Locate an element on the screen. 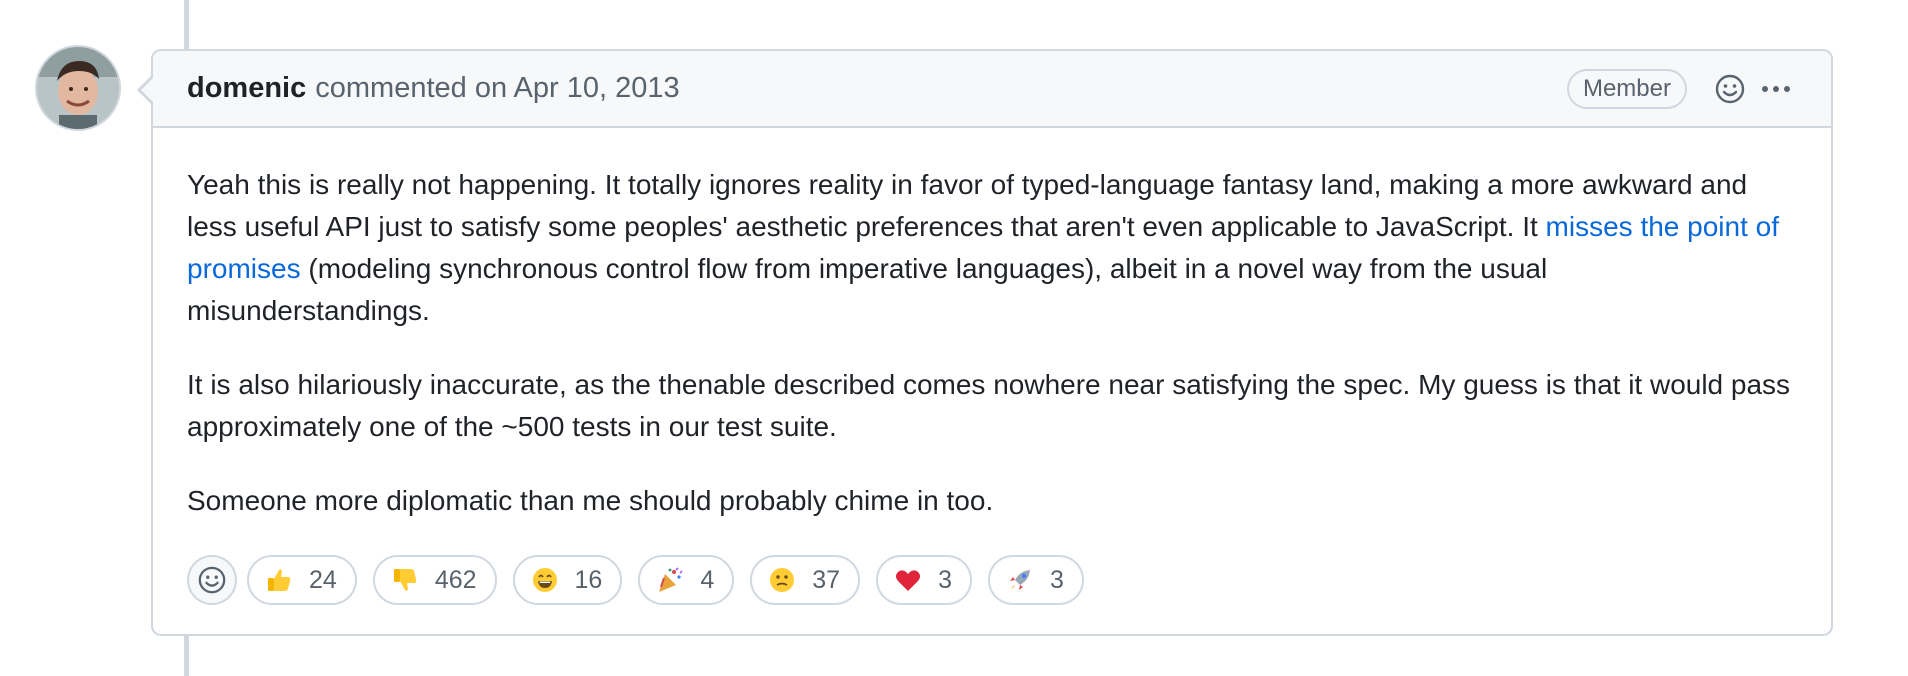  reaction-rocket: 3 is located at coordinates (1035, 580).